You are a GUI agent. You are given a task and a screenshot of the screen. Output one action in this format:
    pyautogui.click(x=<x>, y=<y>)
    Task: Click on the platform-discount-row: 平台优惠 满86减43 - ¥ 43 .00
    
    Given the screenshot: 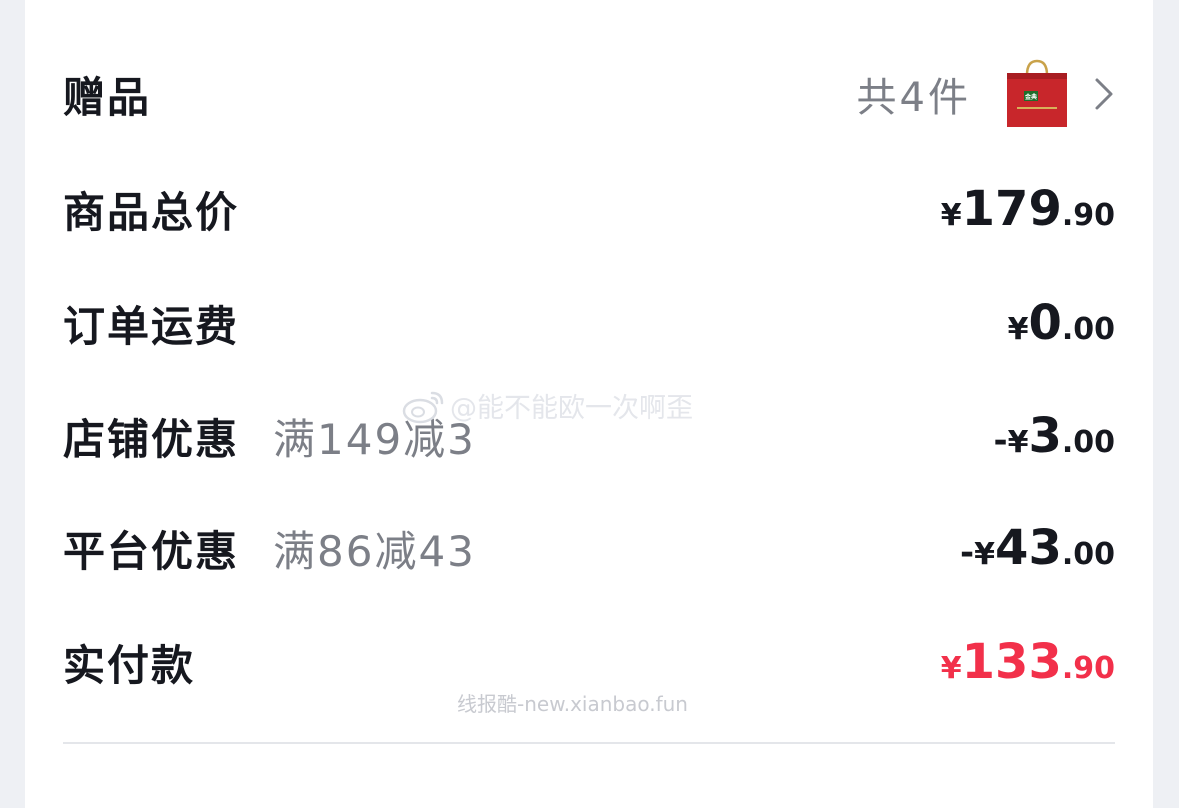 What is the action you would take?
    pyautogui.click(x=589, y=548)
    